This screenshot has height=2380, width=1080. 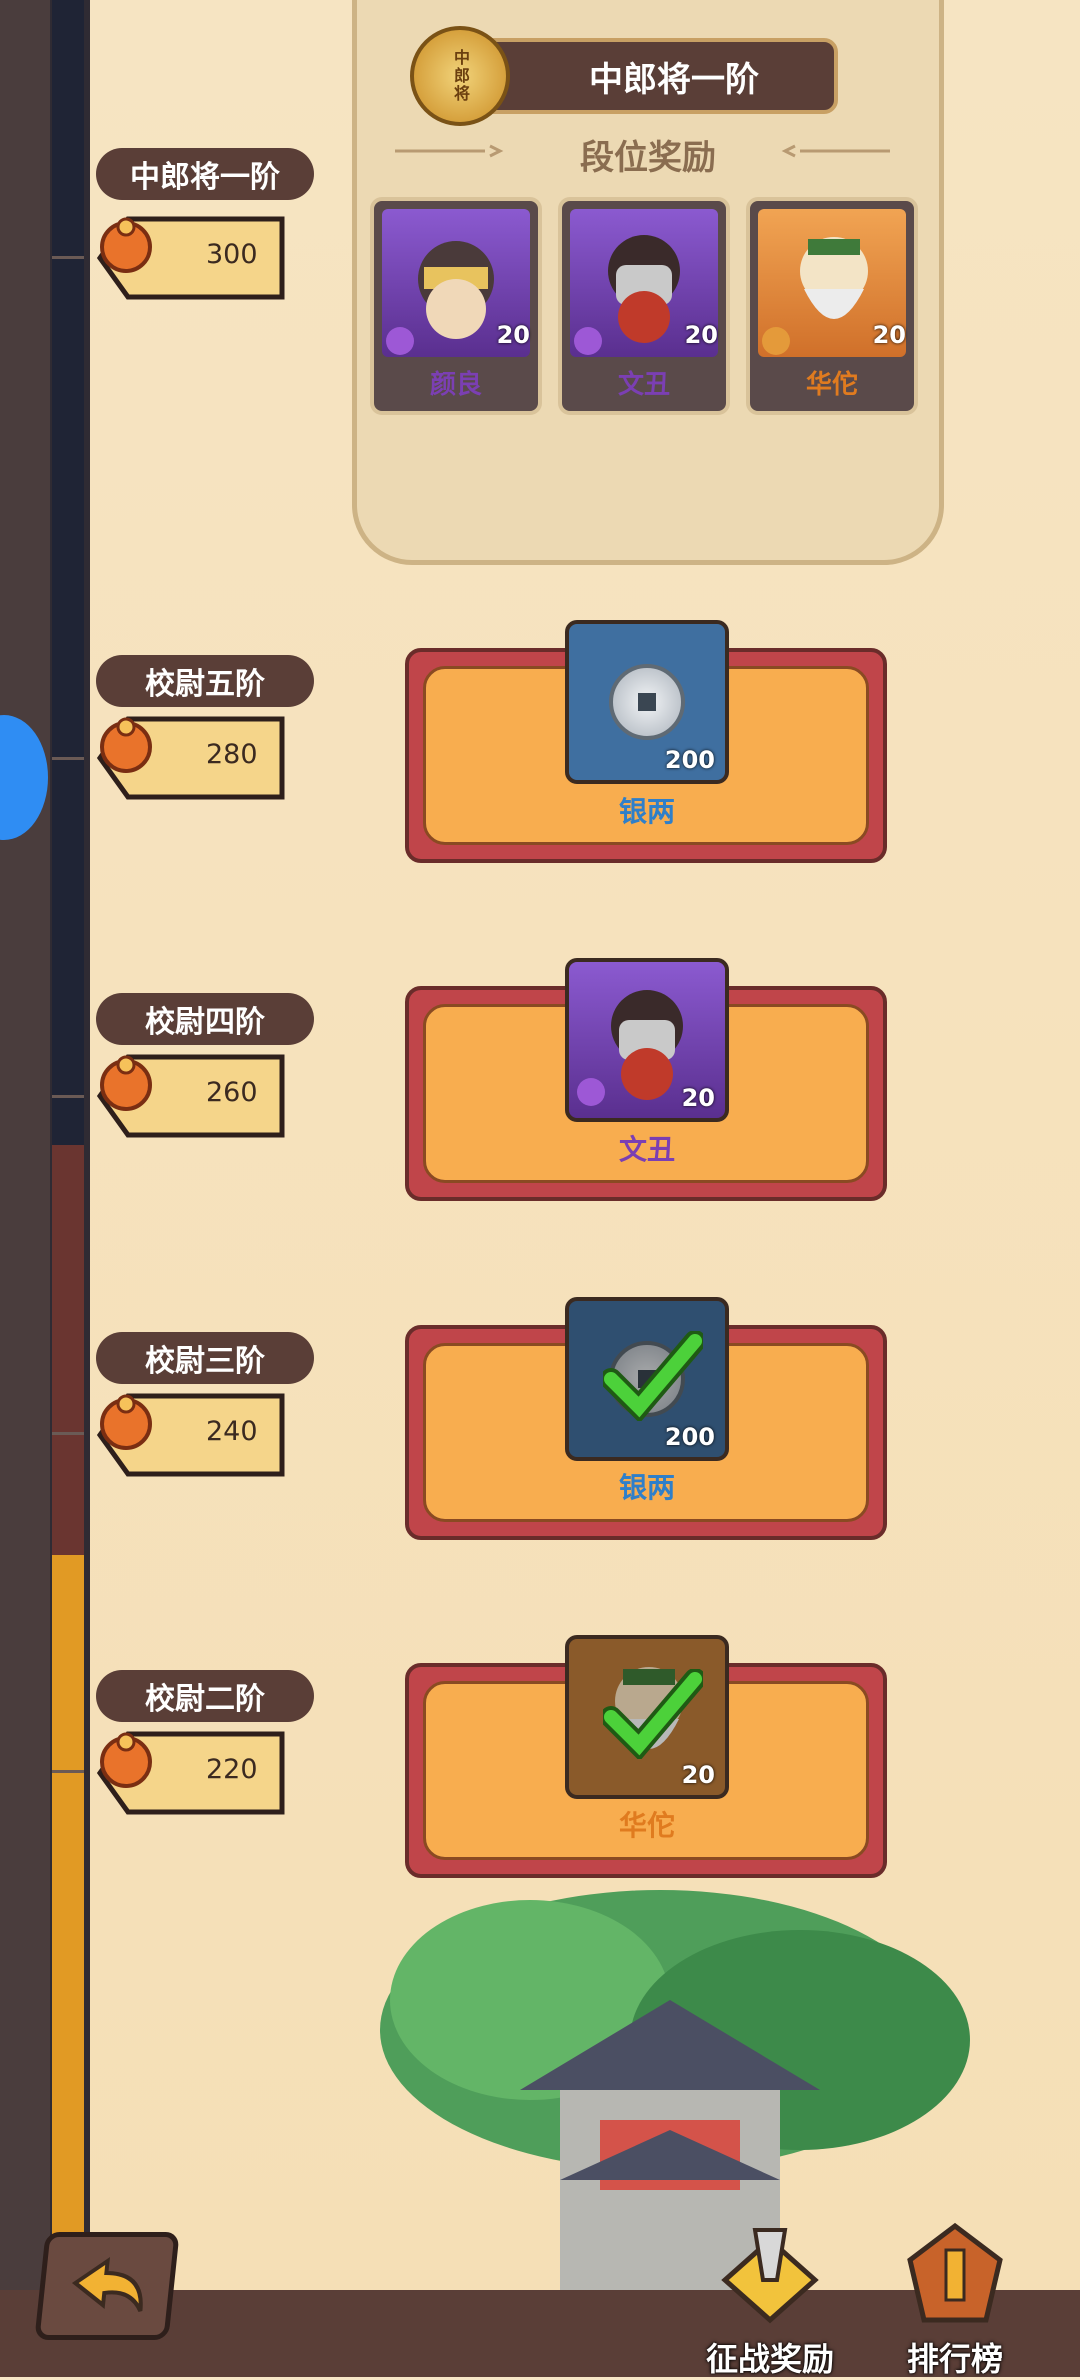 What do you see at coordinates (25, 1145) in the screenshot?
I see `rail-edge` at bounding box center [25, 1145].